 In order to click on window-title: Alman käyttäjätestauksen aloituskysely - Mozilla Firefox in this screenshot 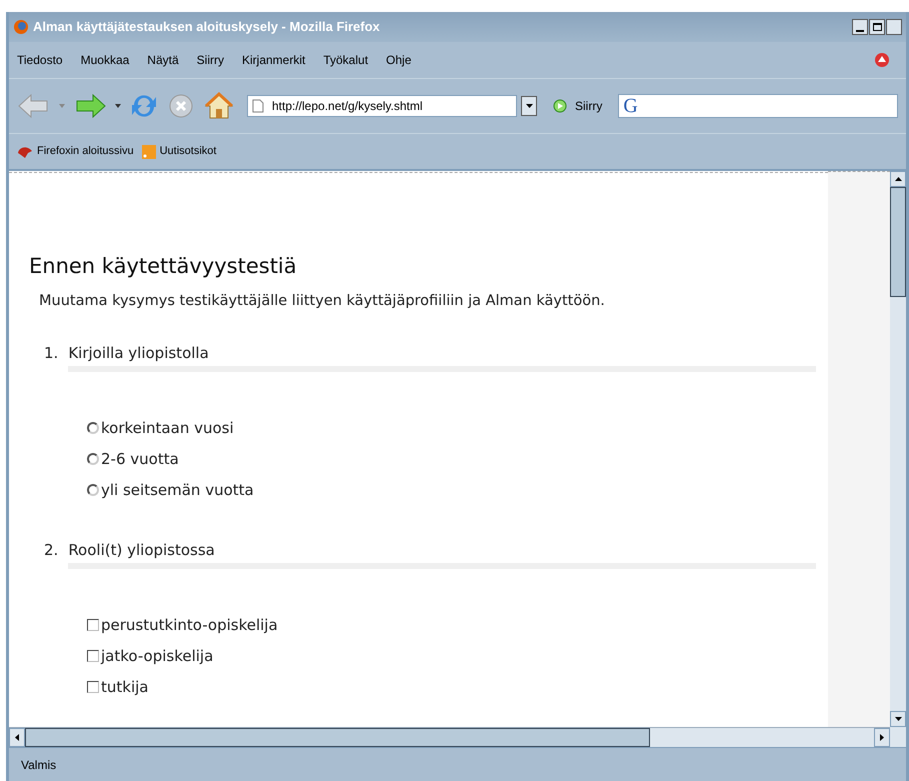, I will do `click(207, 27)`.